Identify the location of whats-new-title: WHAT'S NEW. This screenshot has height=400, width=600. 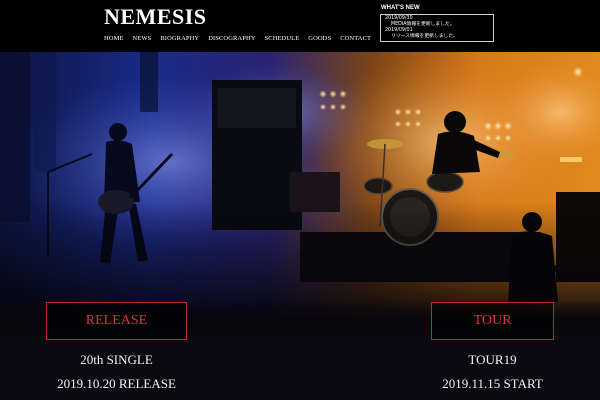
(400, 8).